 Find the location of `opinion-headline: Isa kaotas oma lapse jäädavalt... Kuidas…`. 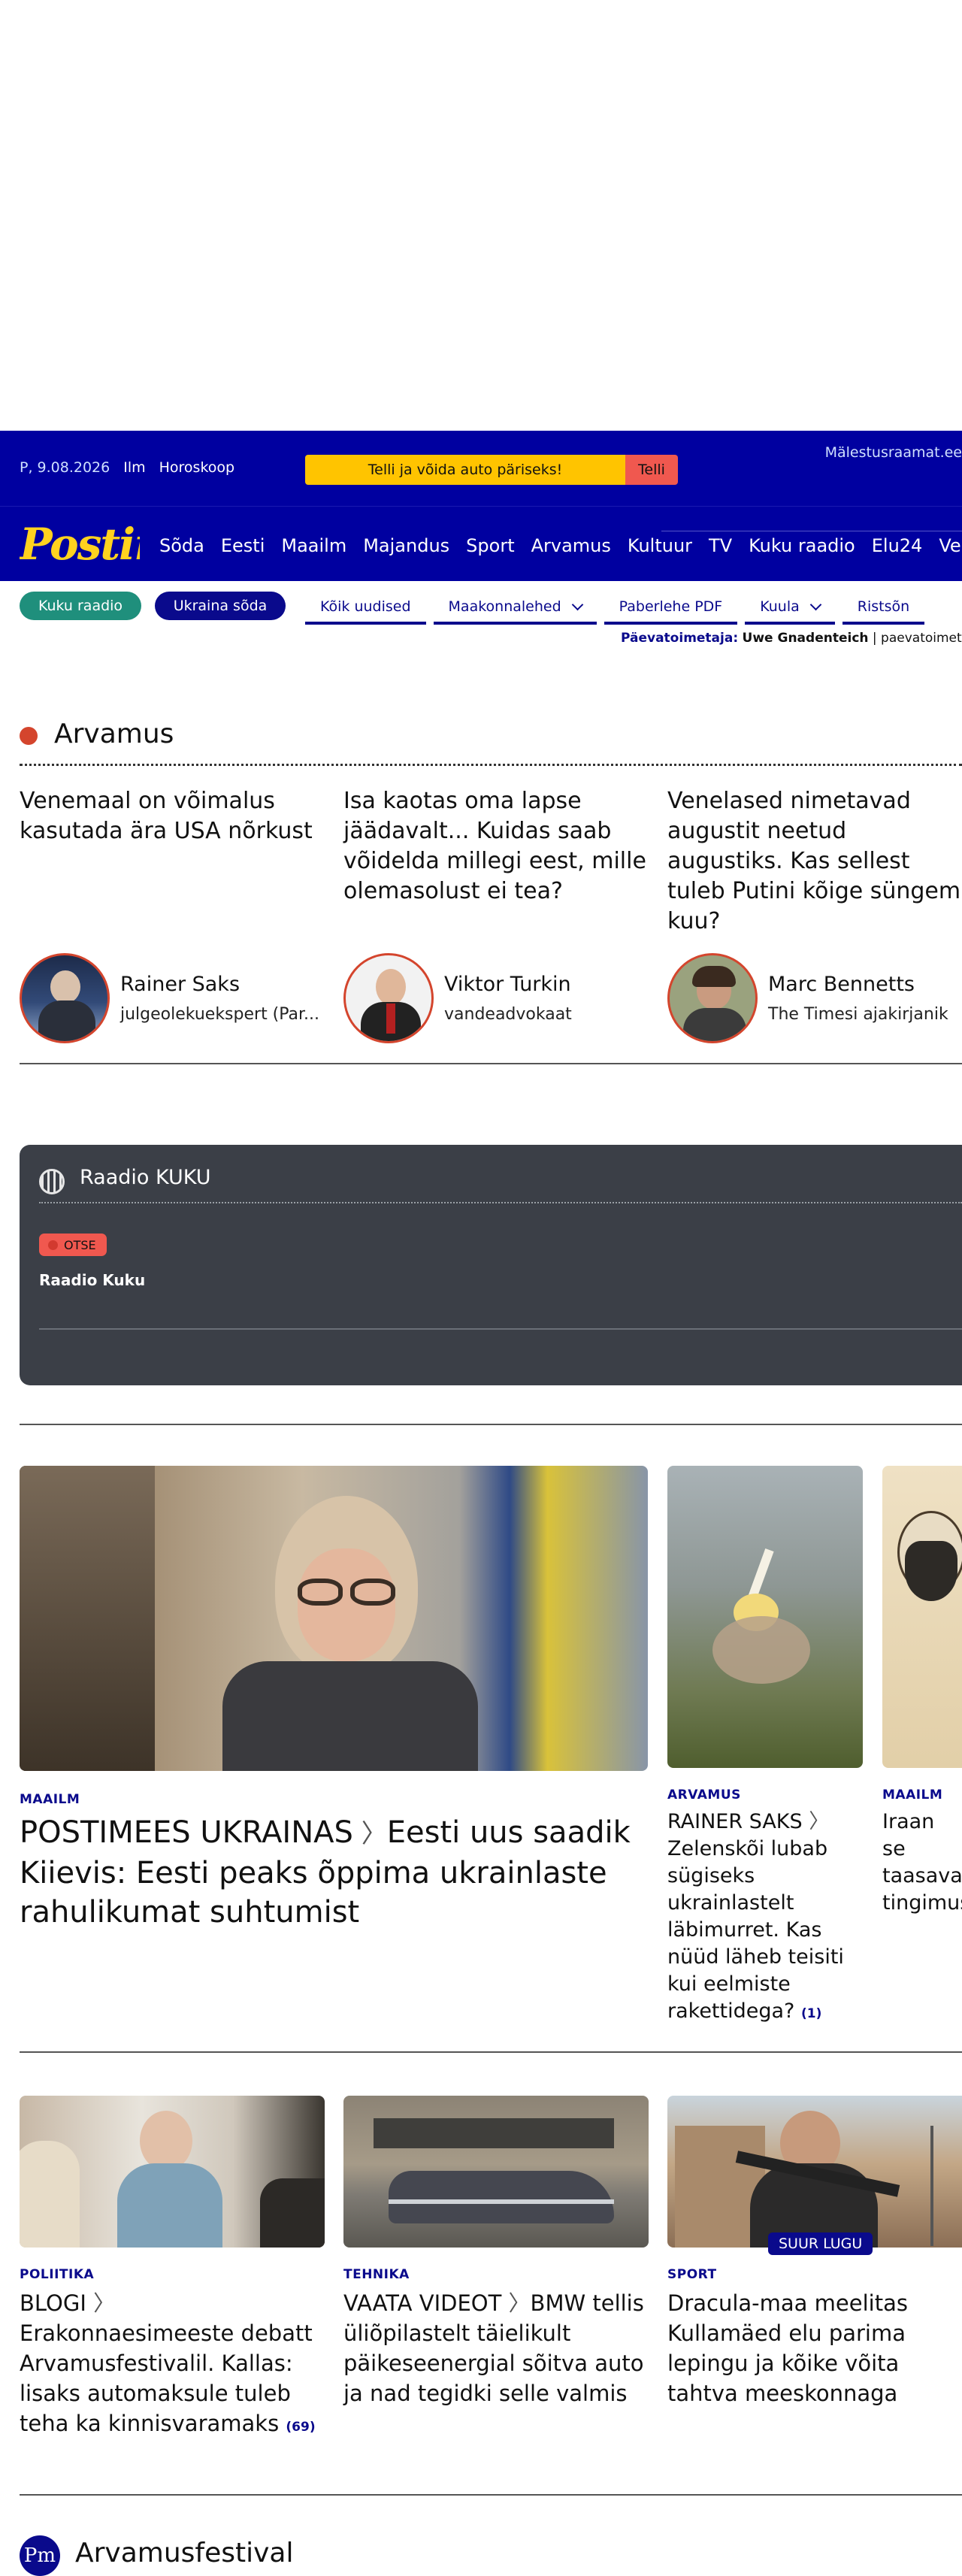

opinion-headline: Isa kaotas oma lapse jäädavalt... Kuidas… is located at coordinates (497, 846).